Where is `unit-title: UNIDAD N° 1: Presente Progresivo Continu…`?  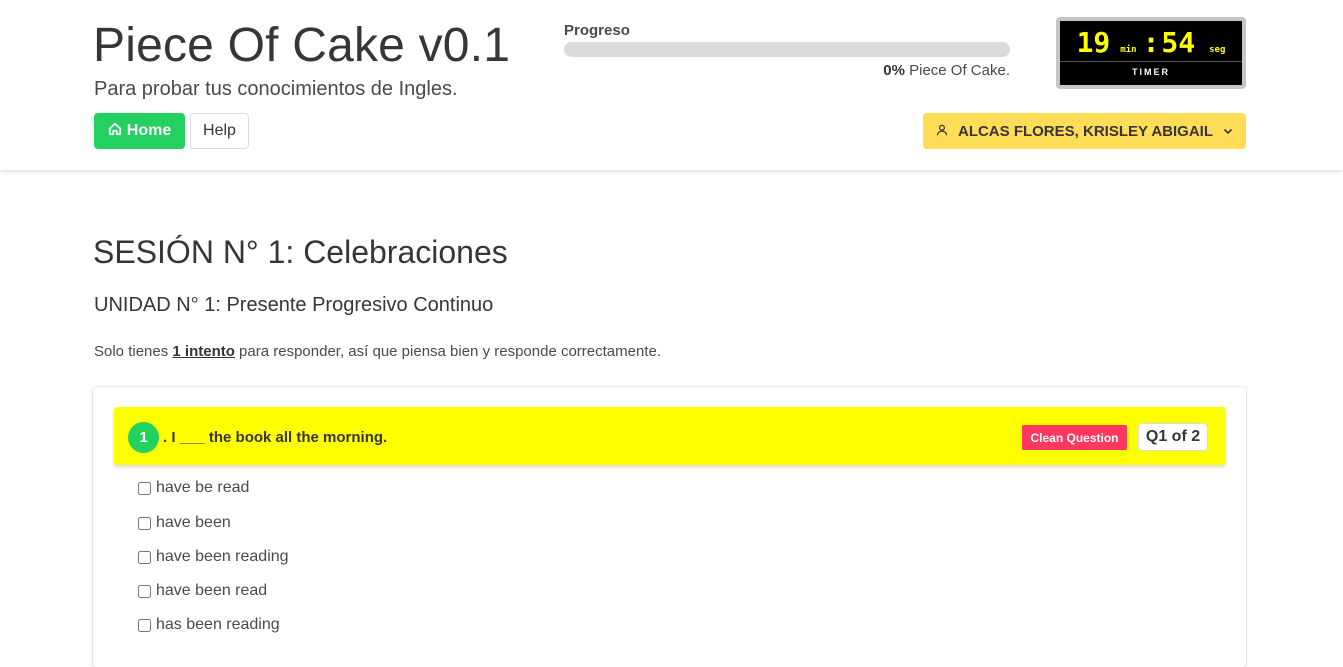
unit-title: UNIDAD N° 1: Presente Progresivo Continu… is located at coordinates (294, 305).